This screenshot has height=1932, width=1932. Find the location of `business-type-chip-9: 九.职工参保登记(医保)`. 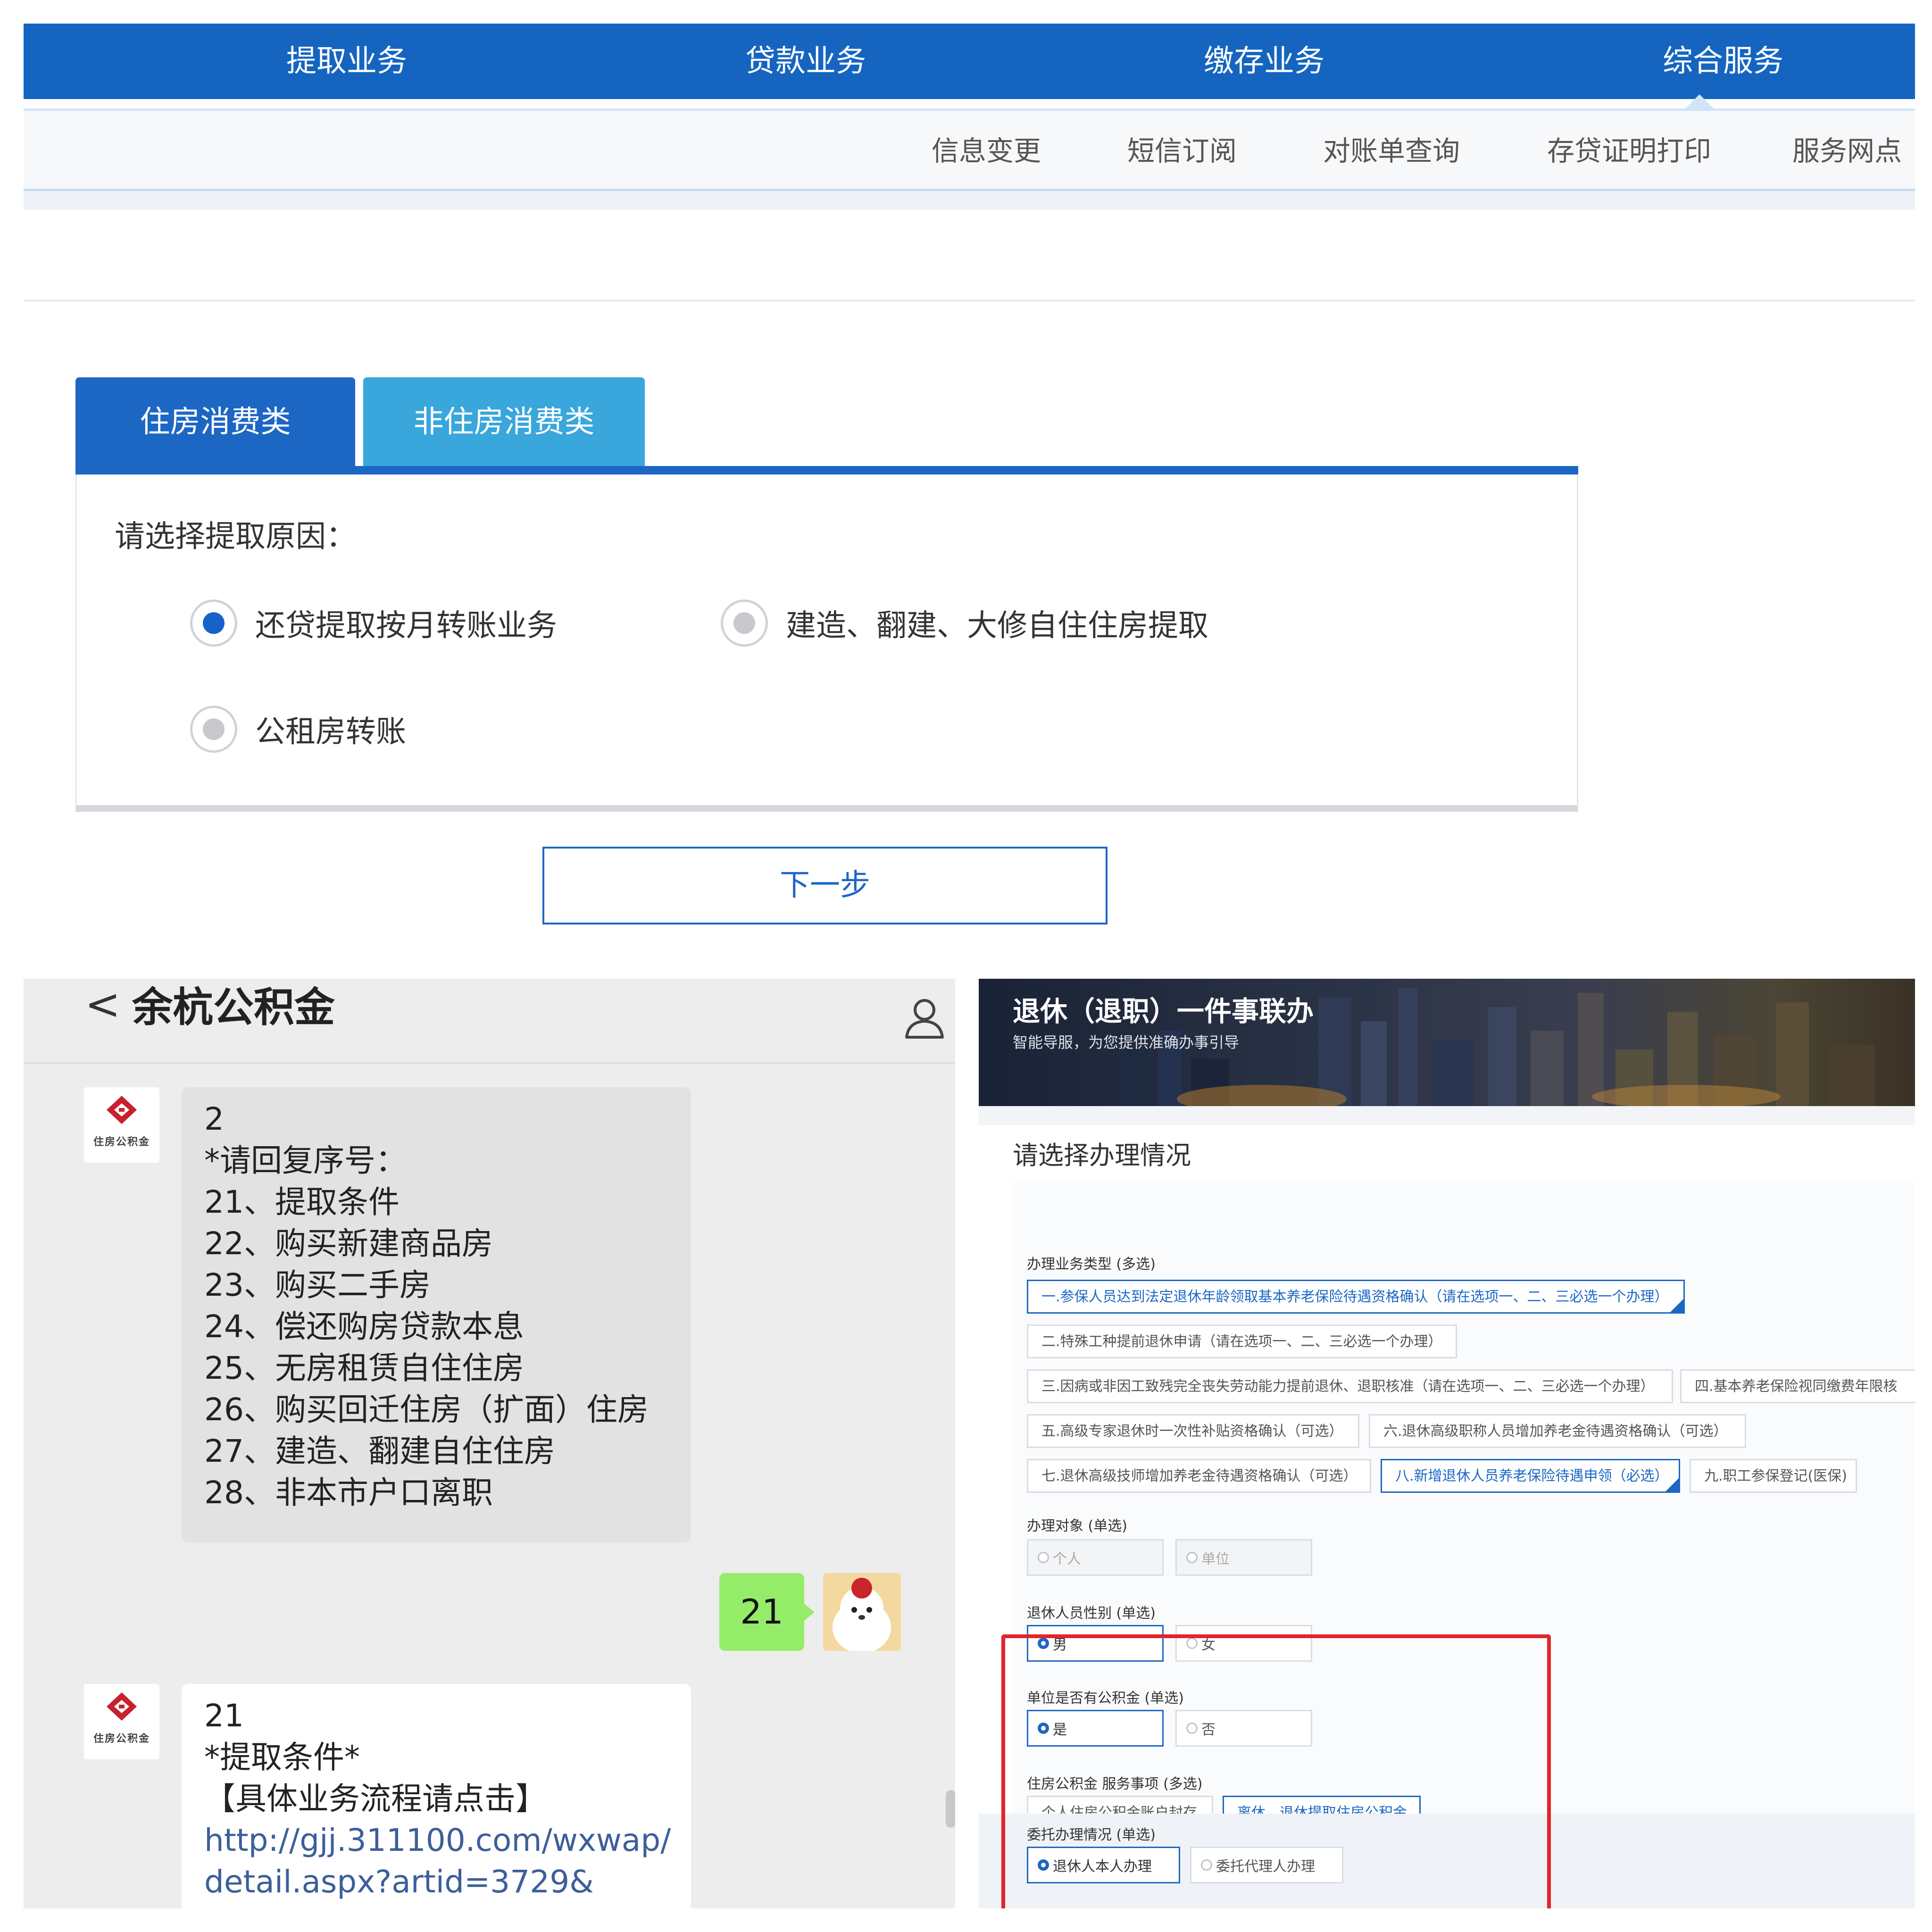

business-type-chip-9: 九.职工参保登记(医保) is located at coordinates (1773, 1476).